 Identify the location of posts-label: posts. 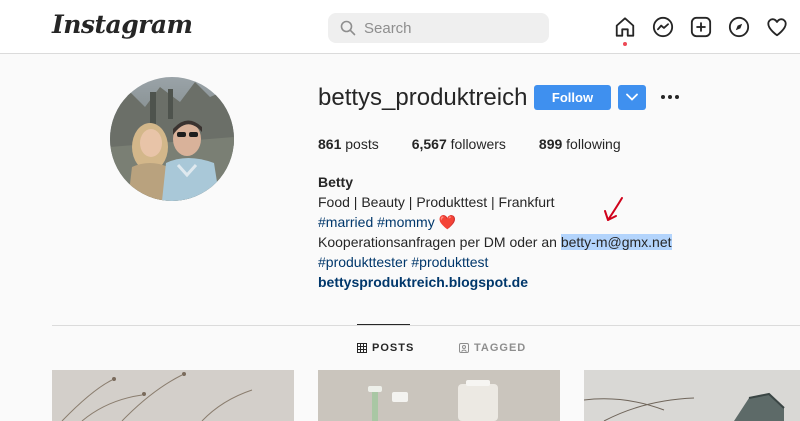
(362, 144).